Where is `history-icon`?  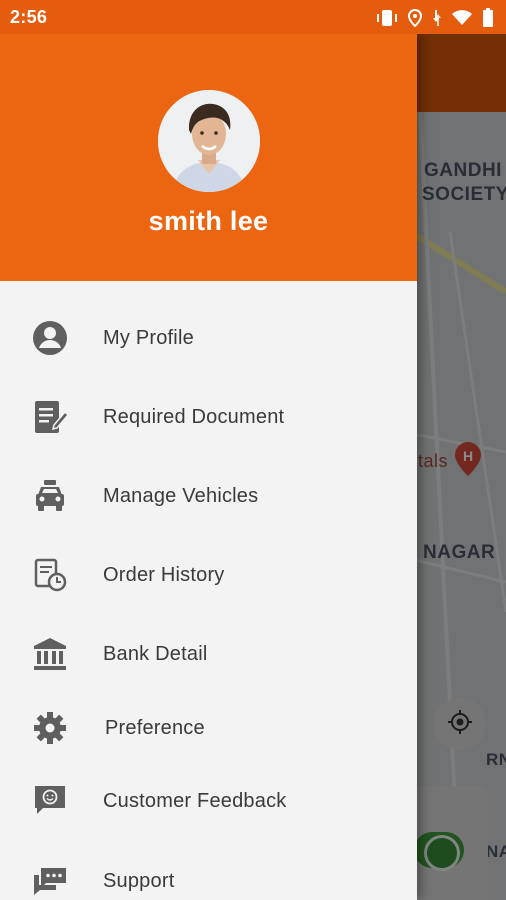
history-icon is located at coordinates (50, 575).